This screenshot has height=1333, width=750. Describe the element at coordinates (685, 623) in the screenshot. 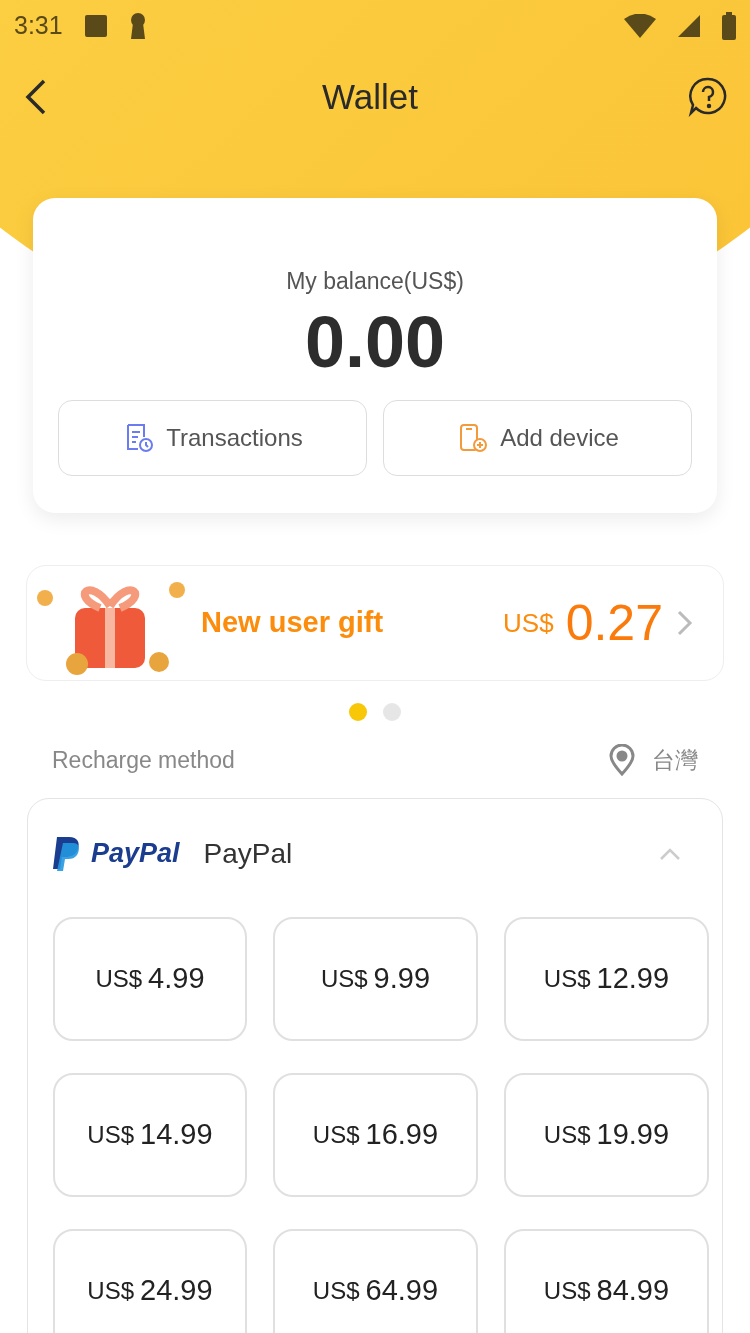

I see `chevron-right-icon` at that location.